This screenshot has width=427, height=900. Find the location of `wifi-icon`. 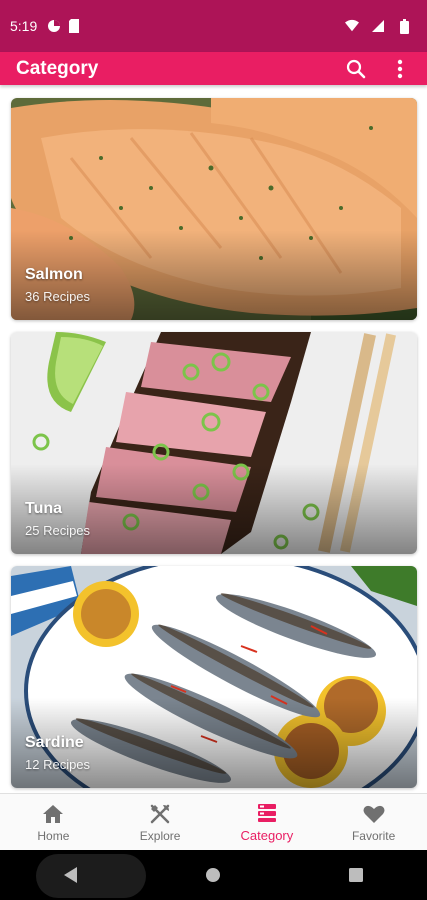

wifi-icon is located at coordinates (352, 26).